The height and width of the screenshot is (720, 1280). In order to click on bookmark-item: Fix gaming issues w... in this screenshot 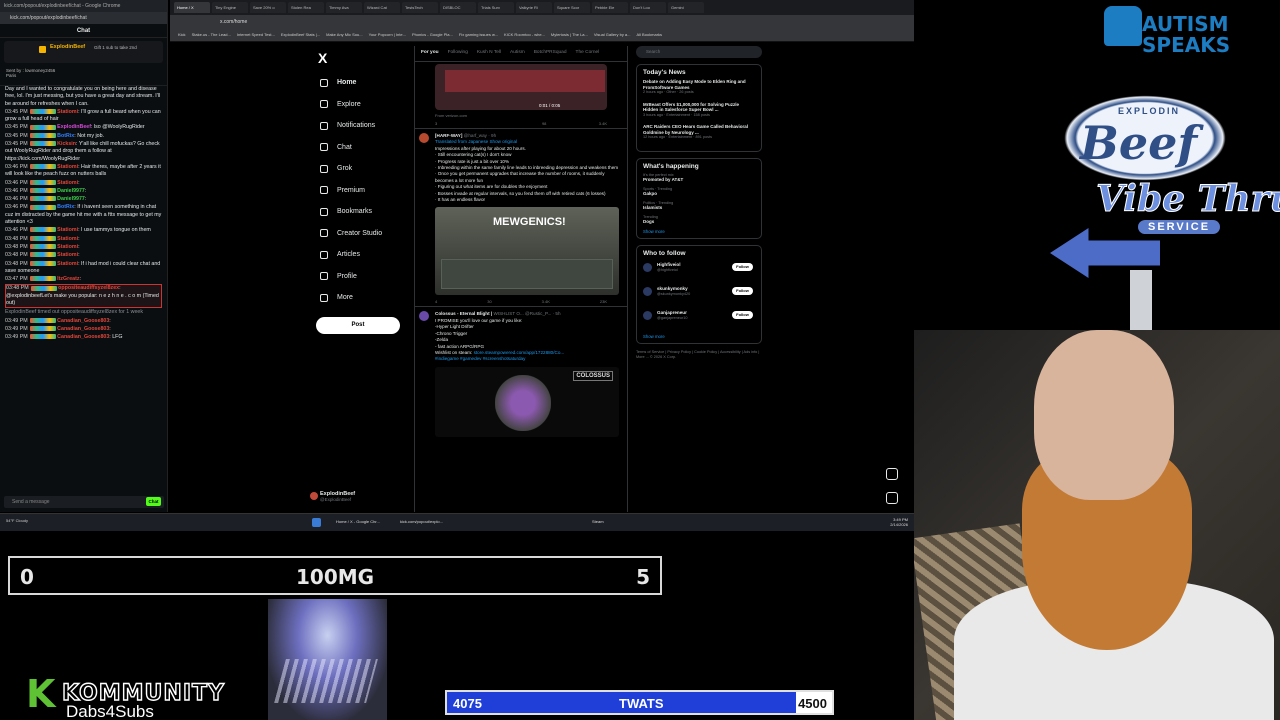, I will do `click(478, 35)`.